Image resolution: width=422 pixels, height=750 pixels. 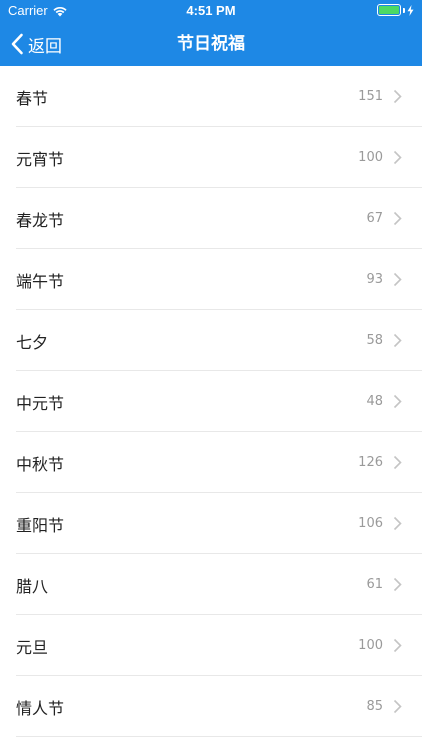 What do you see at coordinates (374, 279) in the screenshot?
I see `item-count: 93` at bounding box center [374, 279].